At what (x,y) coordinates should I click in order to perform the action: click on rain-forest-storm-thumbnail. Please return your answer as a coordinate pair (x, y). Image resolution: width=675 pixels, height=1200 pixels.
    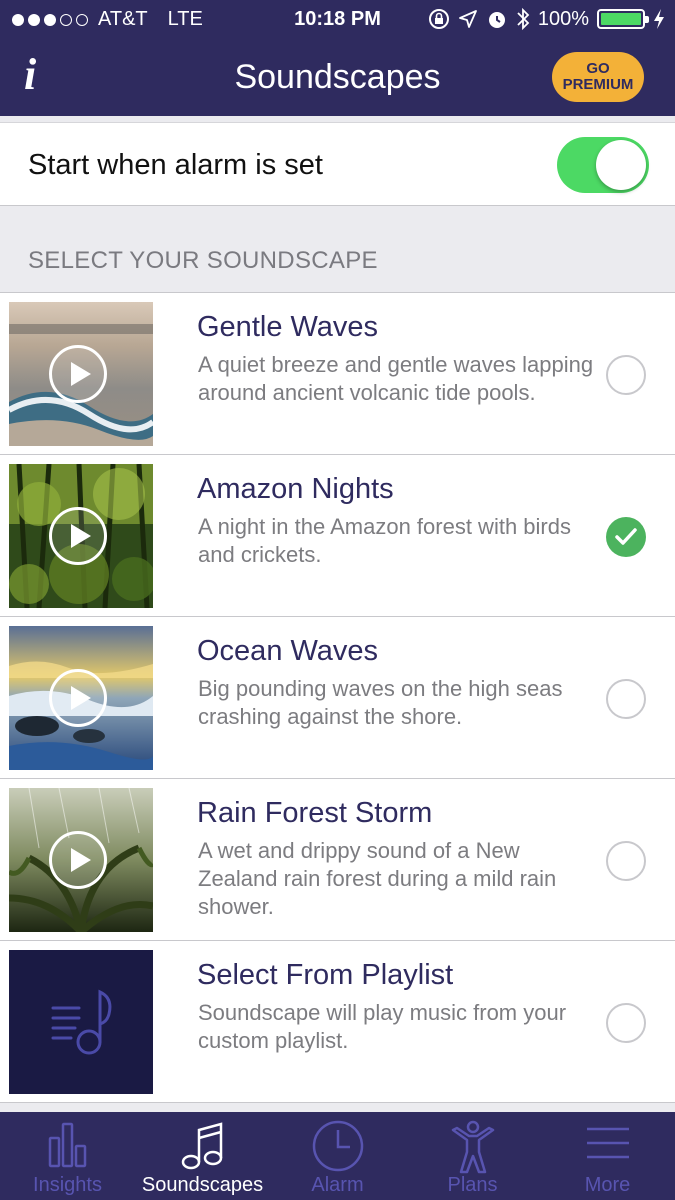
    Looking at the image, I should click on (81, 860).